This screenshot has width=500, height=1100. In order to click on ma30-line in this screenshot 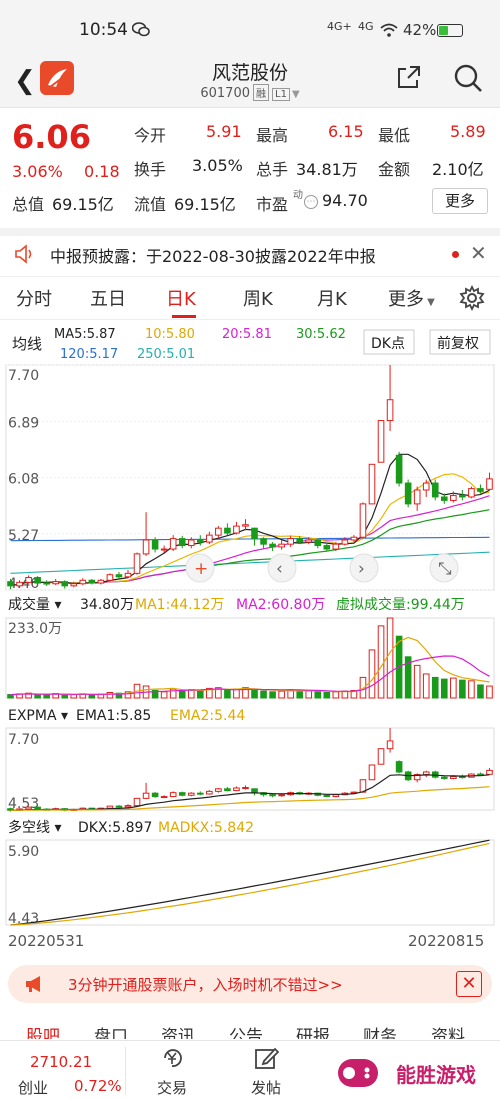, I will do `click(250, 548)`.